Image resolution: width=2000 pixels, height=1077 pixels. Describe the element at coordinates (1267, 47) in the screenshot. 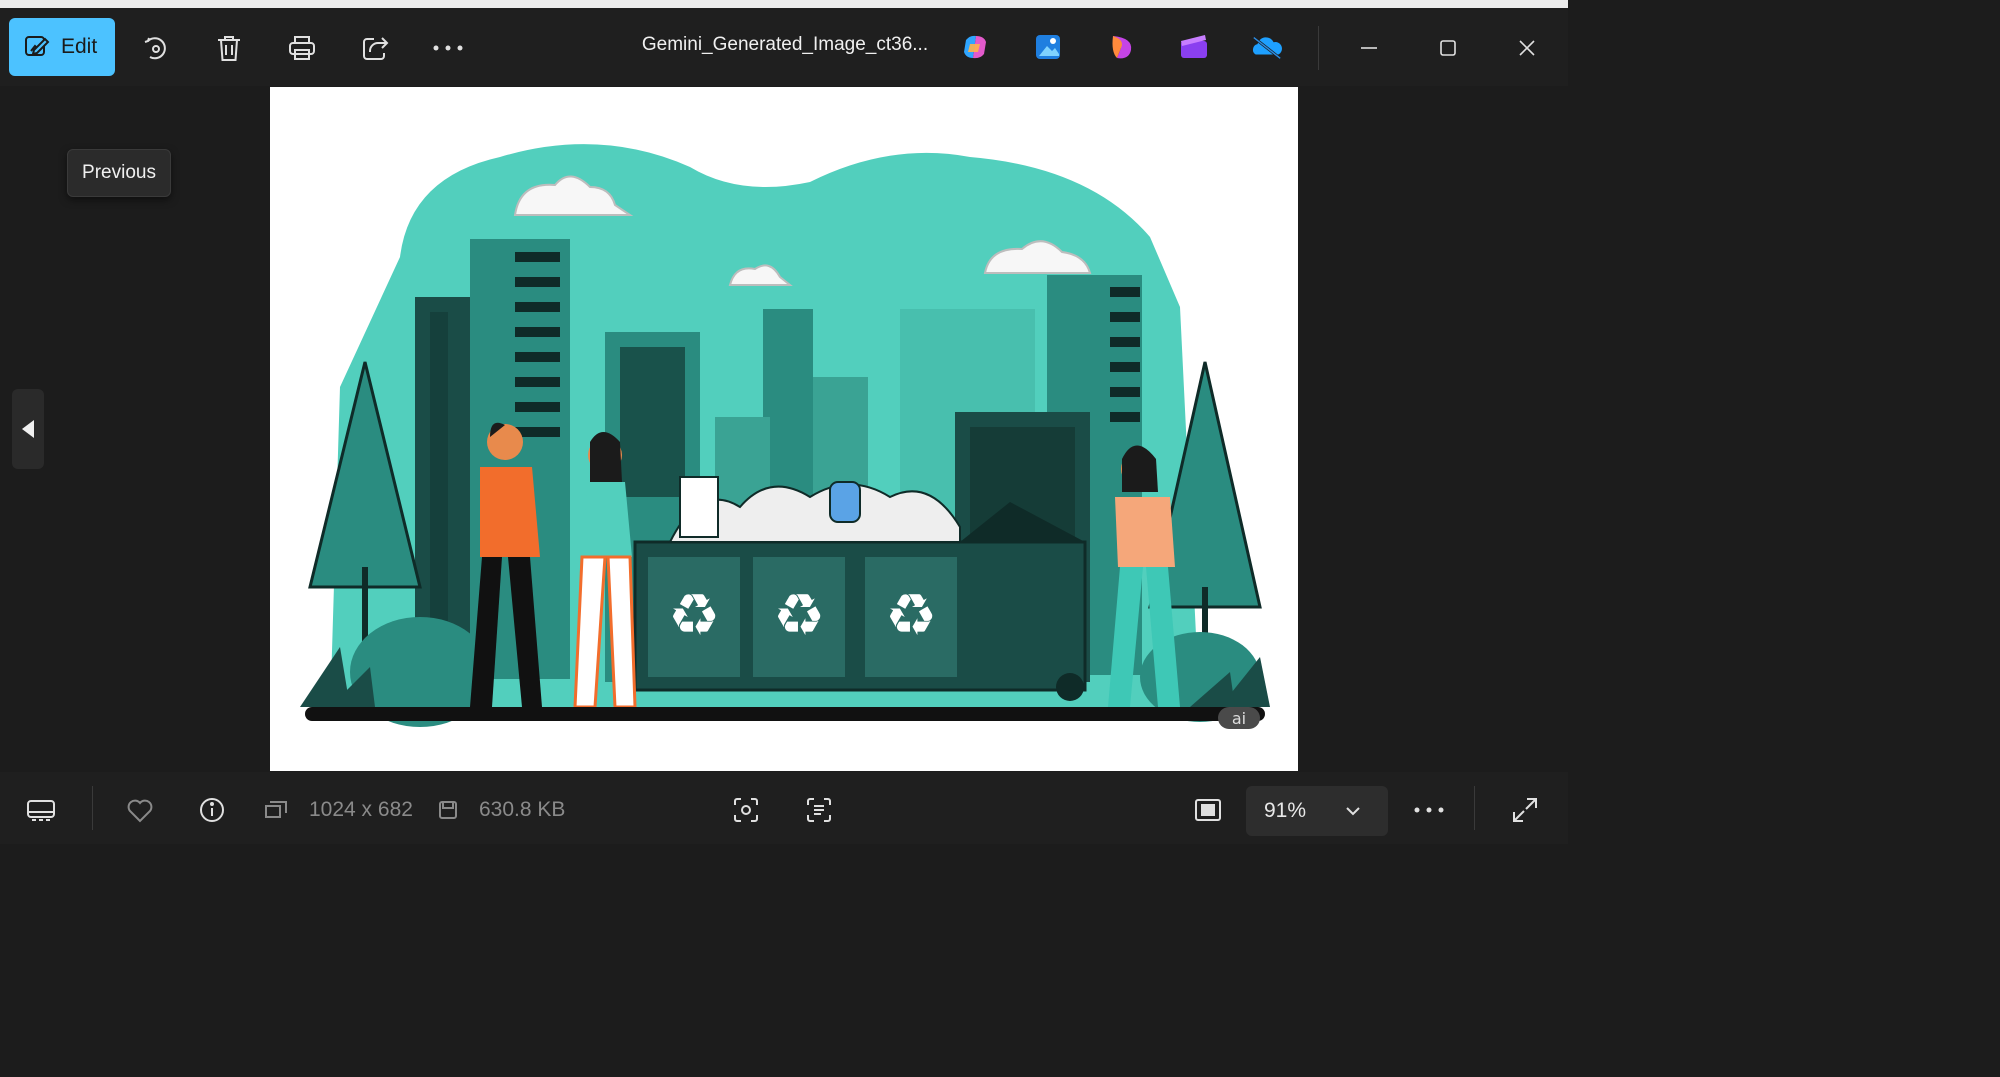

I see `onedrive-icon` at that location.